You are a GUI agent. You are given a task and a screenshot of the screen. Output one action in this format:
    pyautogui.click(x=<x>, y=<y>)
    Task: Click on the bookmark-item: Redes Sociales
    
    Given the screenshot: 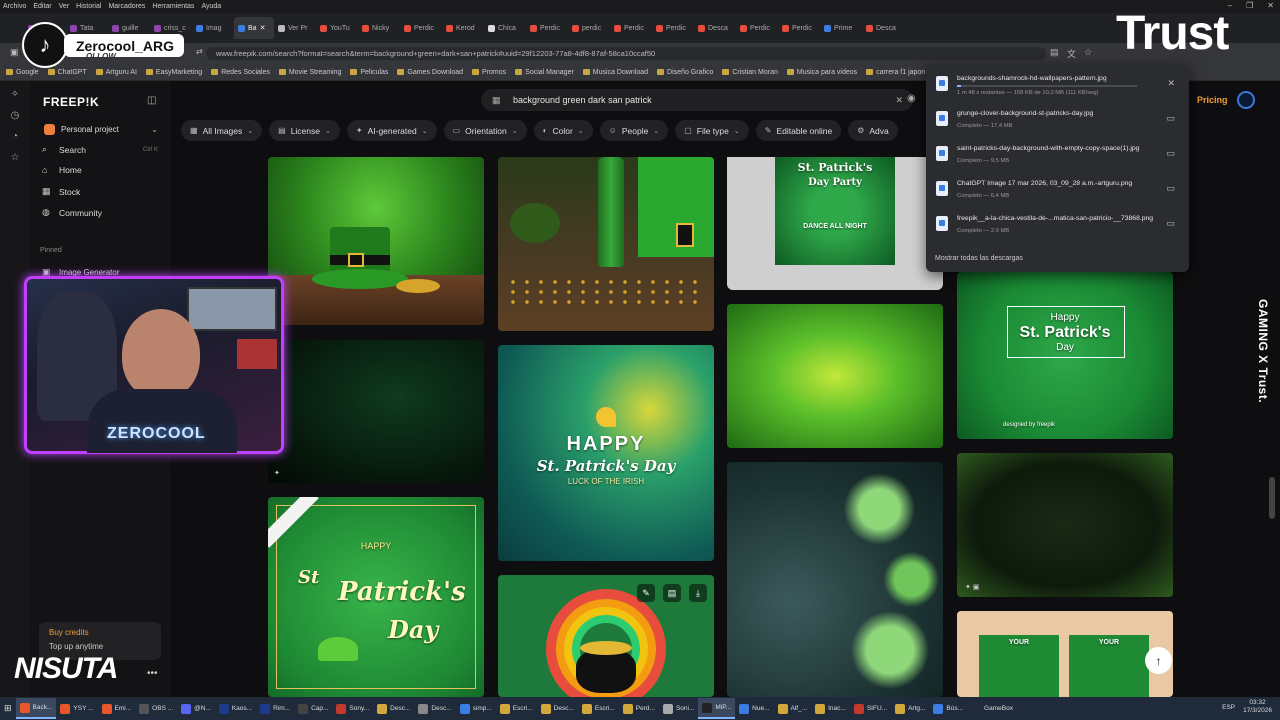 What is the action you would take?
    pyautogui.click(x=240, y=72)
    